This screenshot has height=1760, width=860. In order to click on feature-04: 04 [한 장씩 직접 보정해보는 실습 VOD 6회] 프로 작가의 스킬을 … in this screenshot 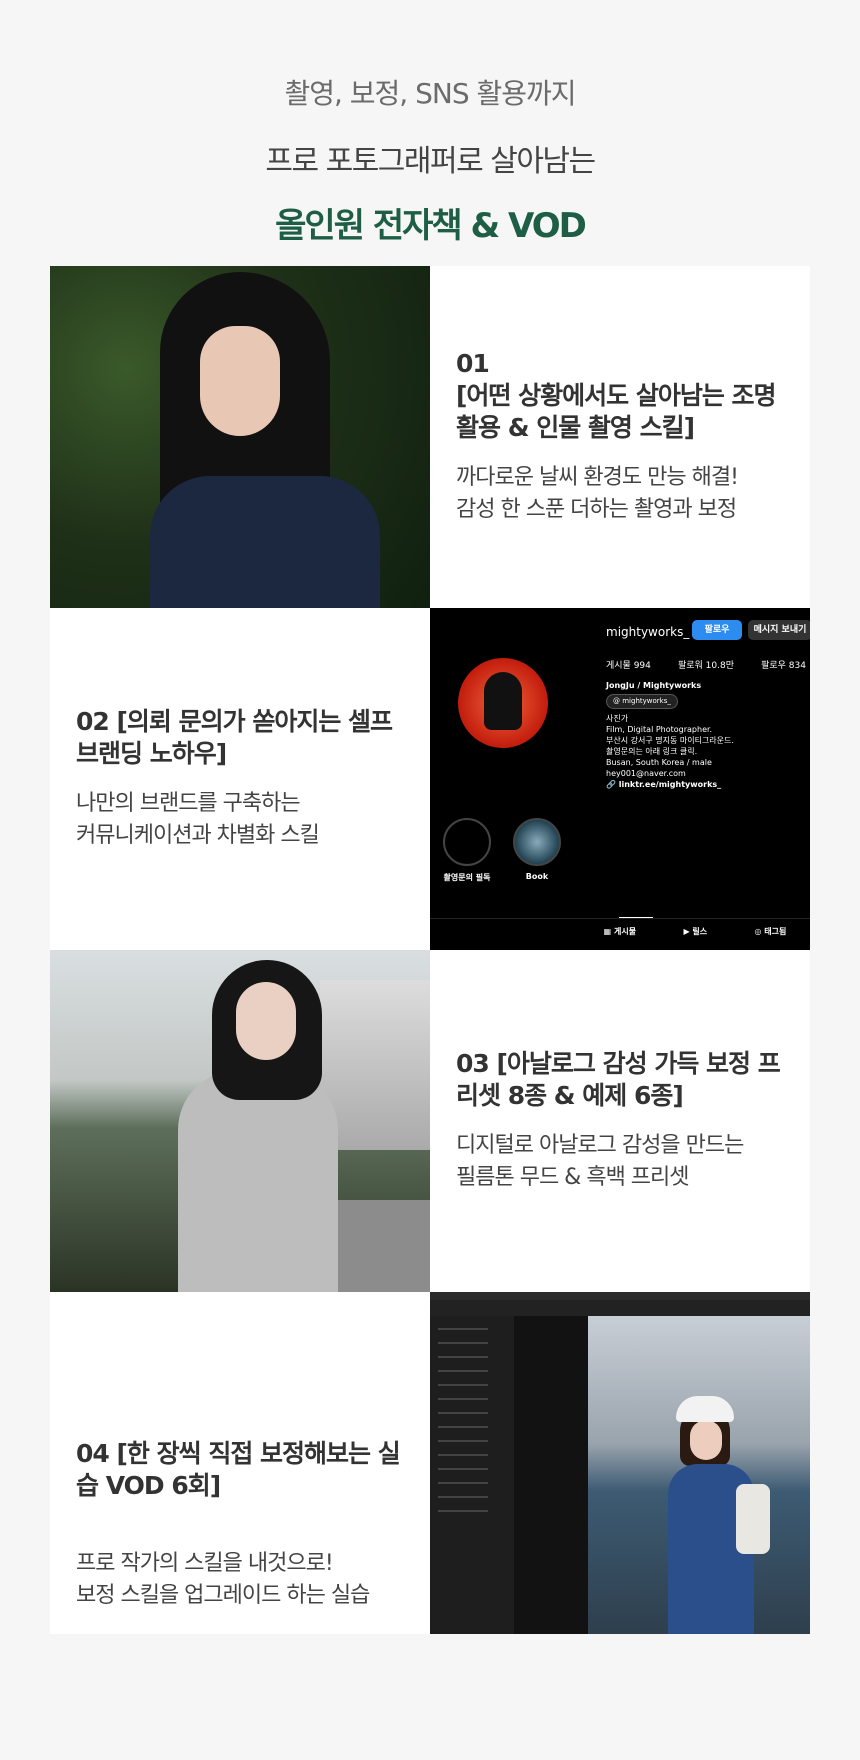, I will do `click(240, 1463)`.